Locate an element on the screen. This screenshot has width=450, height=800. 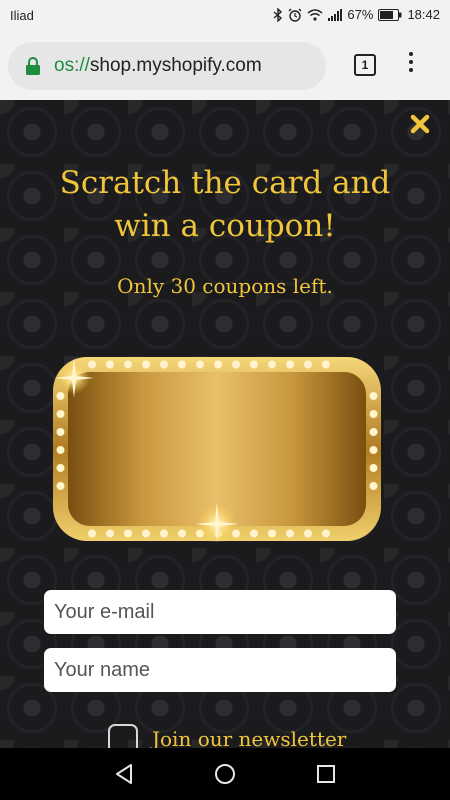
back-icon is located at coordinates (124, 774).